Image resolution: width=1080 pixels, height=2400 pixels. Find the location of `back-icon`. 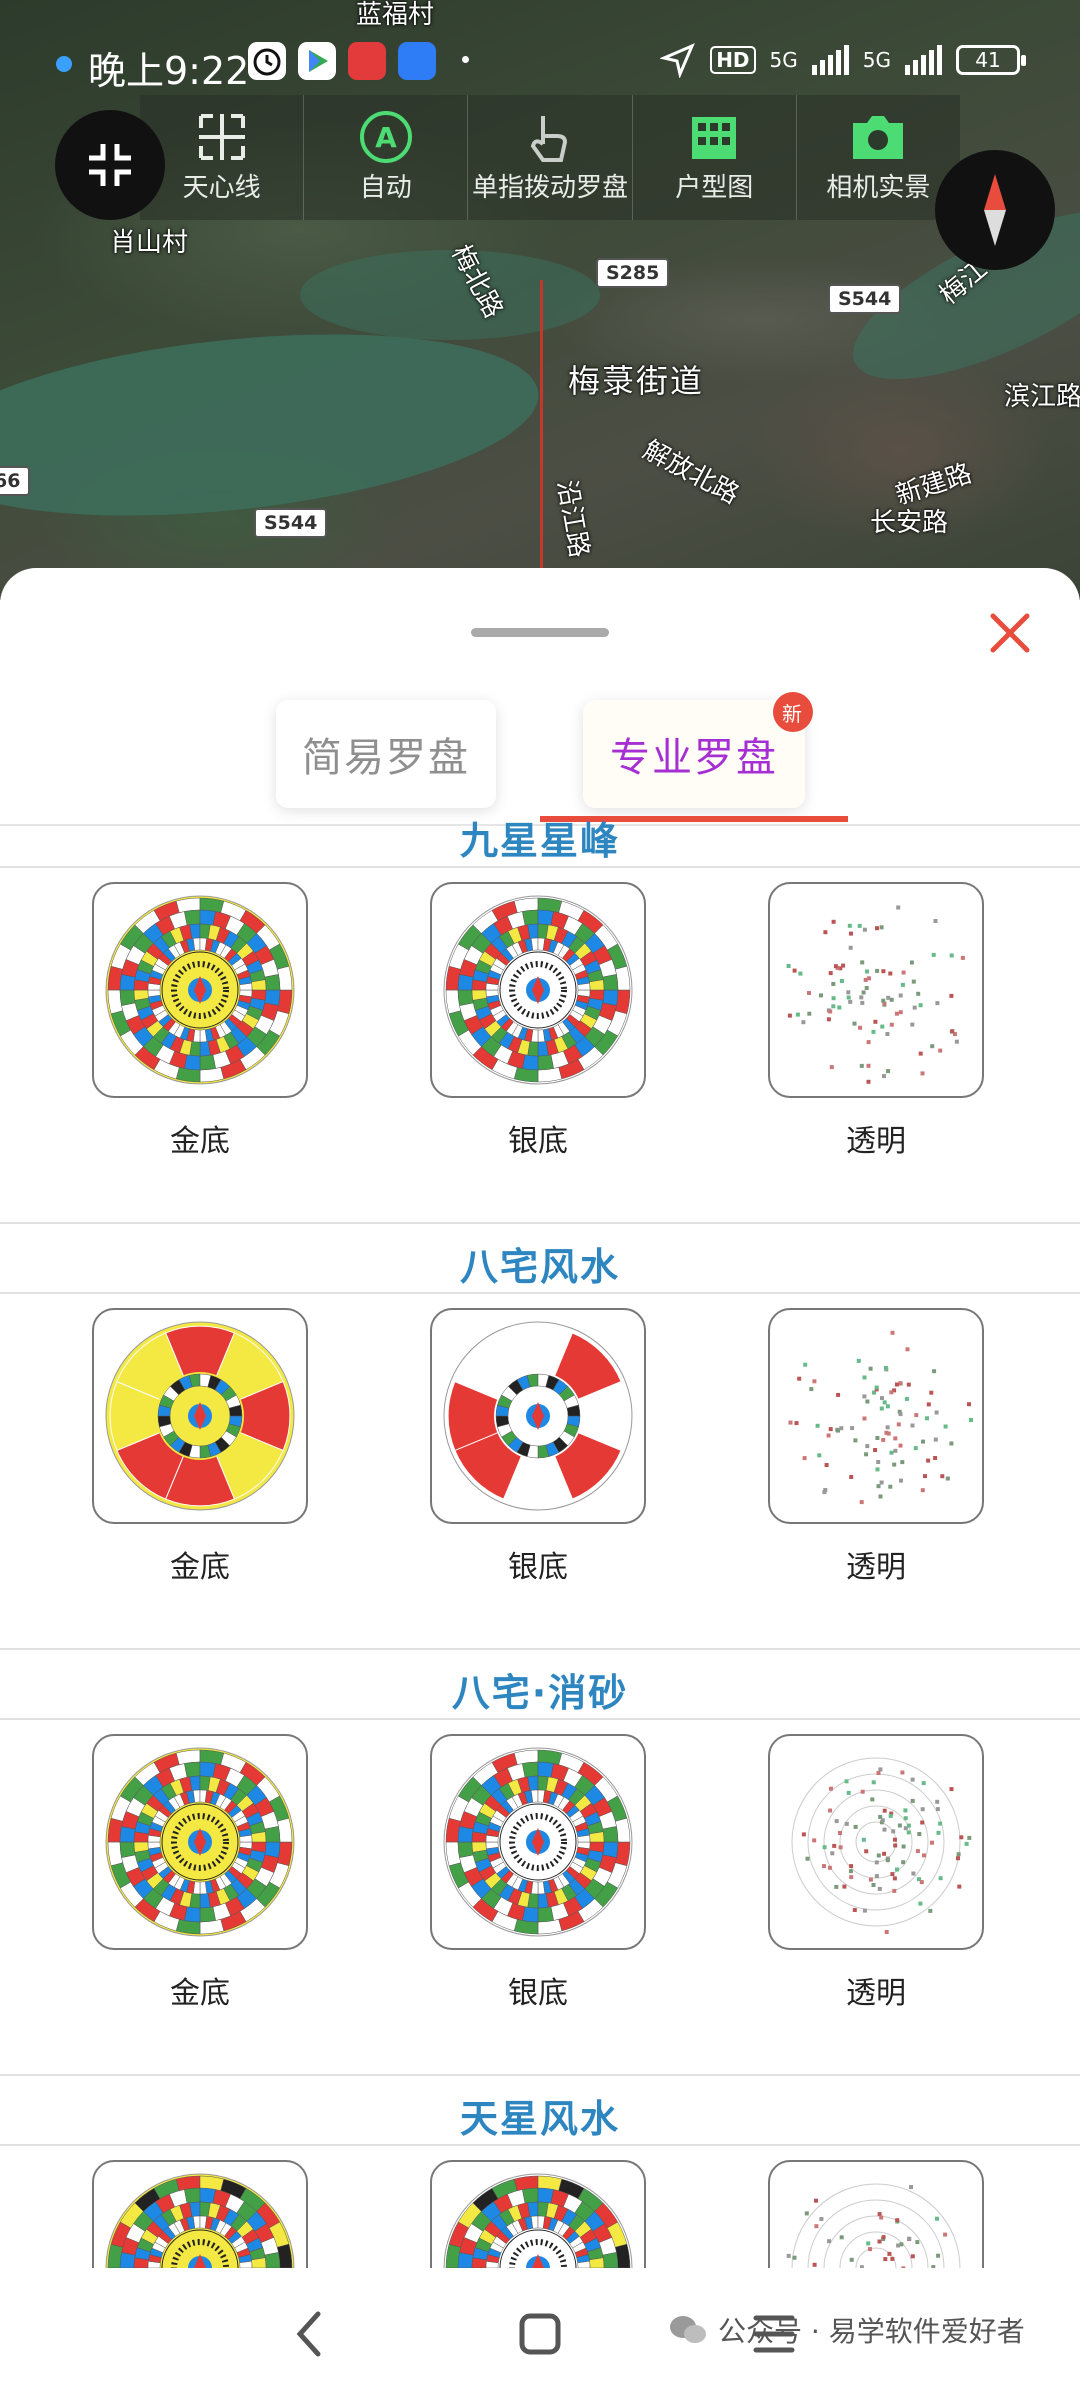

back-icon is located at coordinates (308, 2334).